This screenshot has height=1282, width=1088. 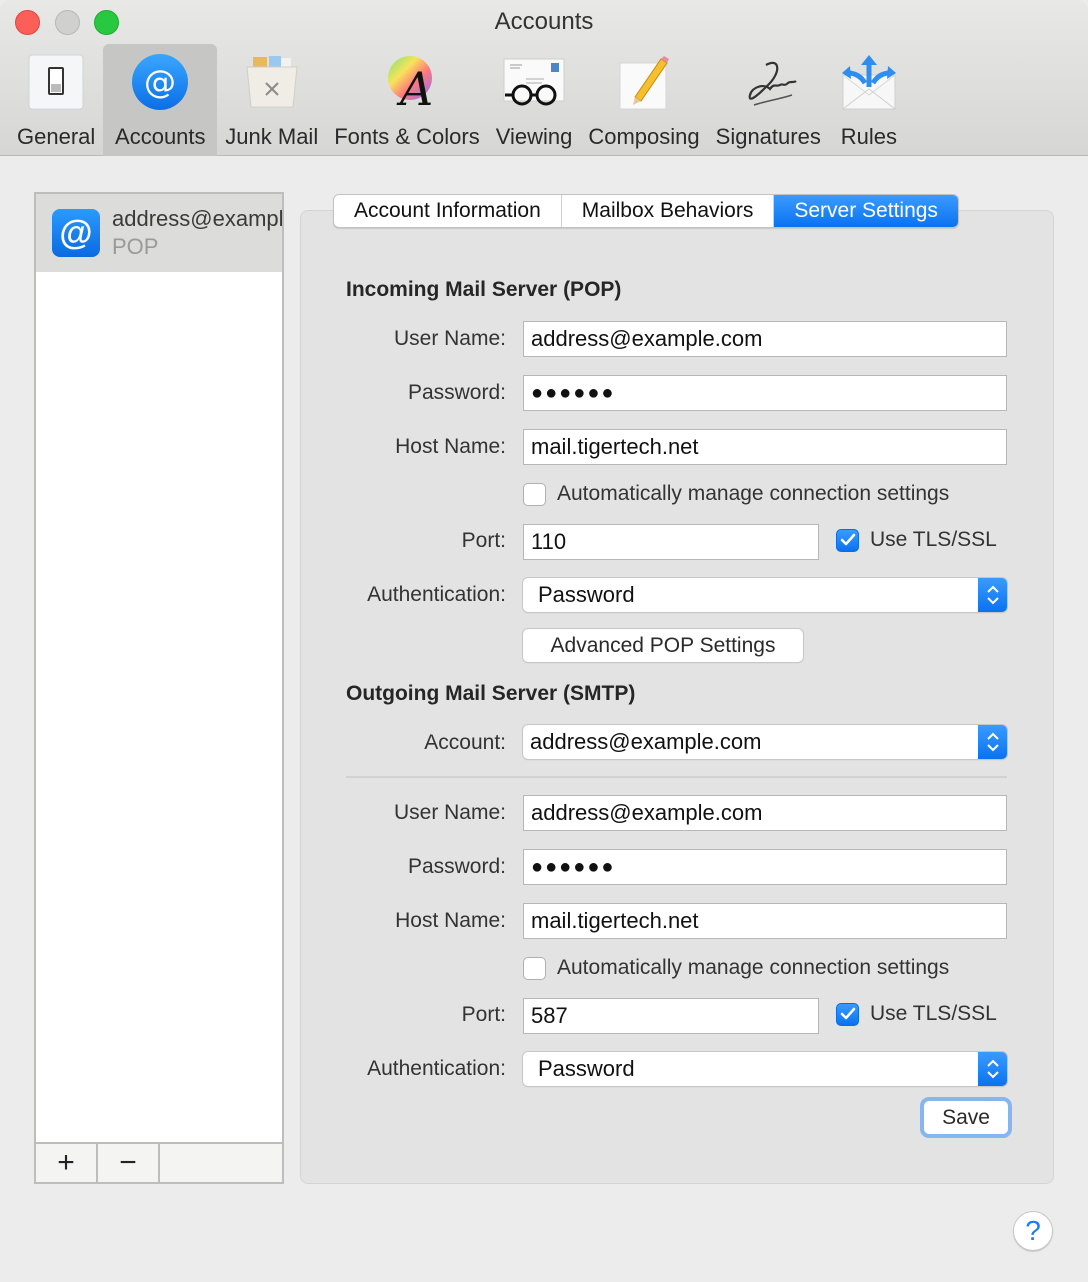 What do you see at coordinates (407, 136) in the screenshot?
I see `toolbar-label: Fonts & Colors` at bounding box center [407, 136].